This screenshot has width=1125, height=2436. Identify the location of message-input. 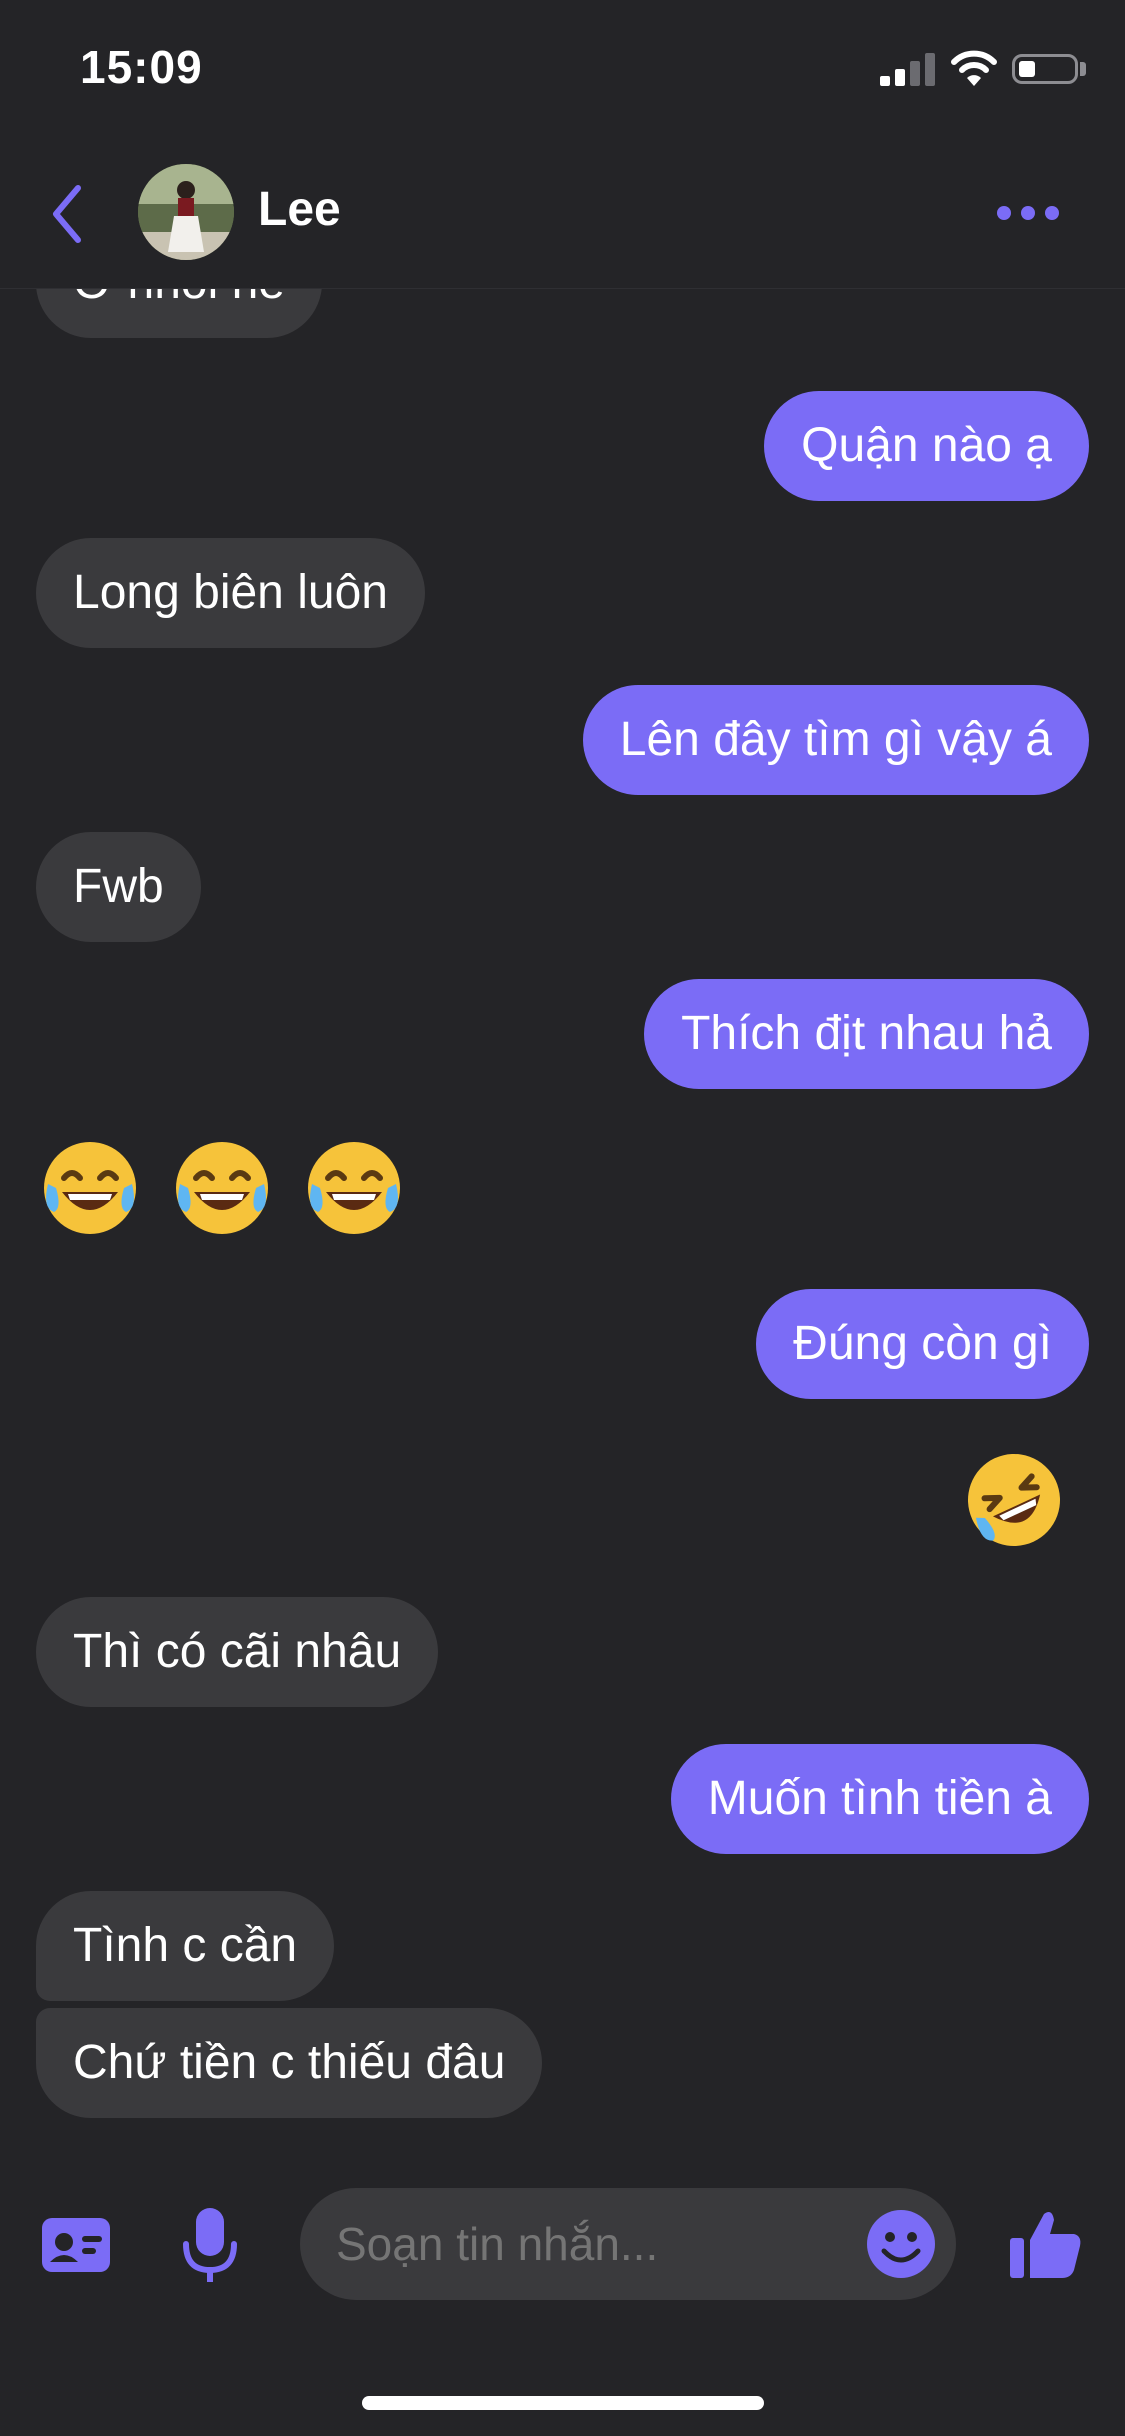
(628, 2244).